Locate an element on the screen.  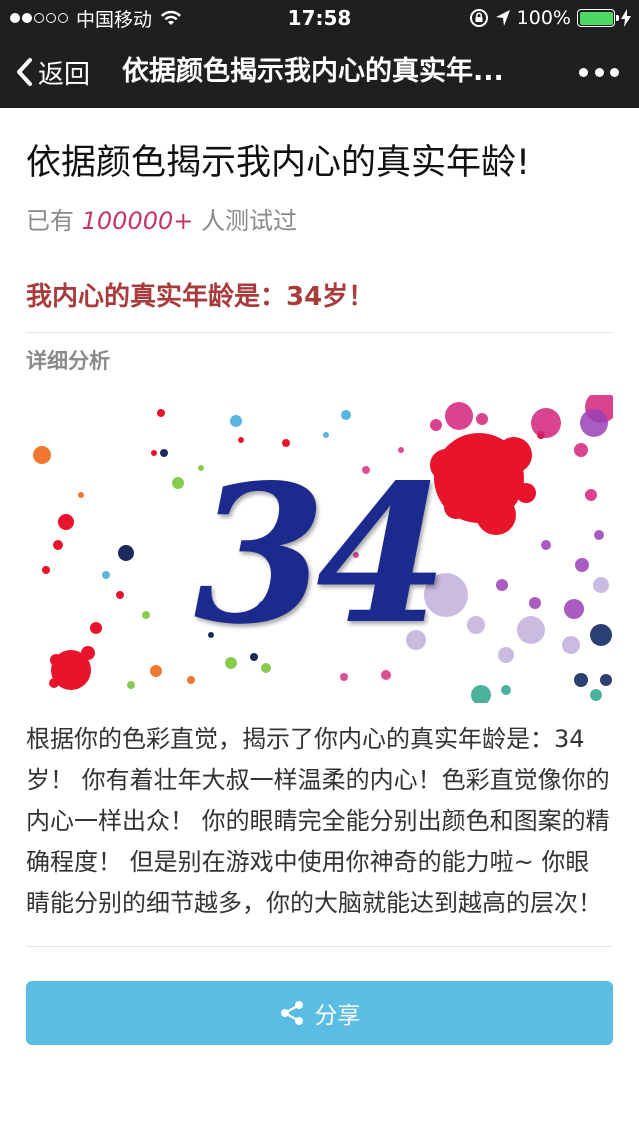
rotation-lock-icon is located at coordinates (478, 18).